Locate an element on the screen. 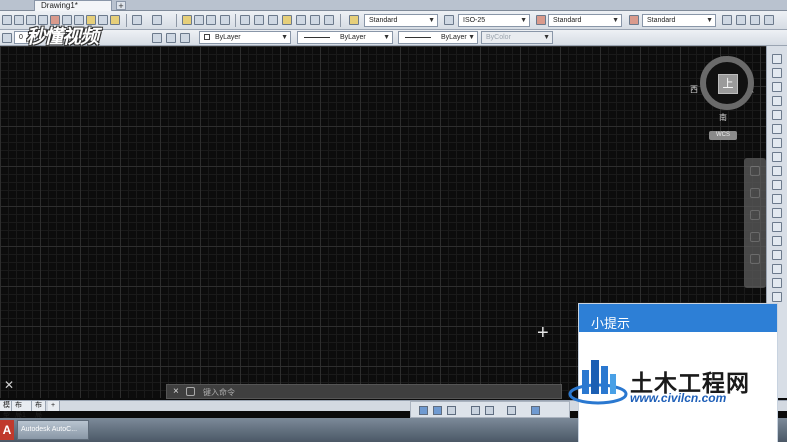 Image resolution: width=787 pixels, height=442 pixels. properties-icon is located at coordinates (245, 20).